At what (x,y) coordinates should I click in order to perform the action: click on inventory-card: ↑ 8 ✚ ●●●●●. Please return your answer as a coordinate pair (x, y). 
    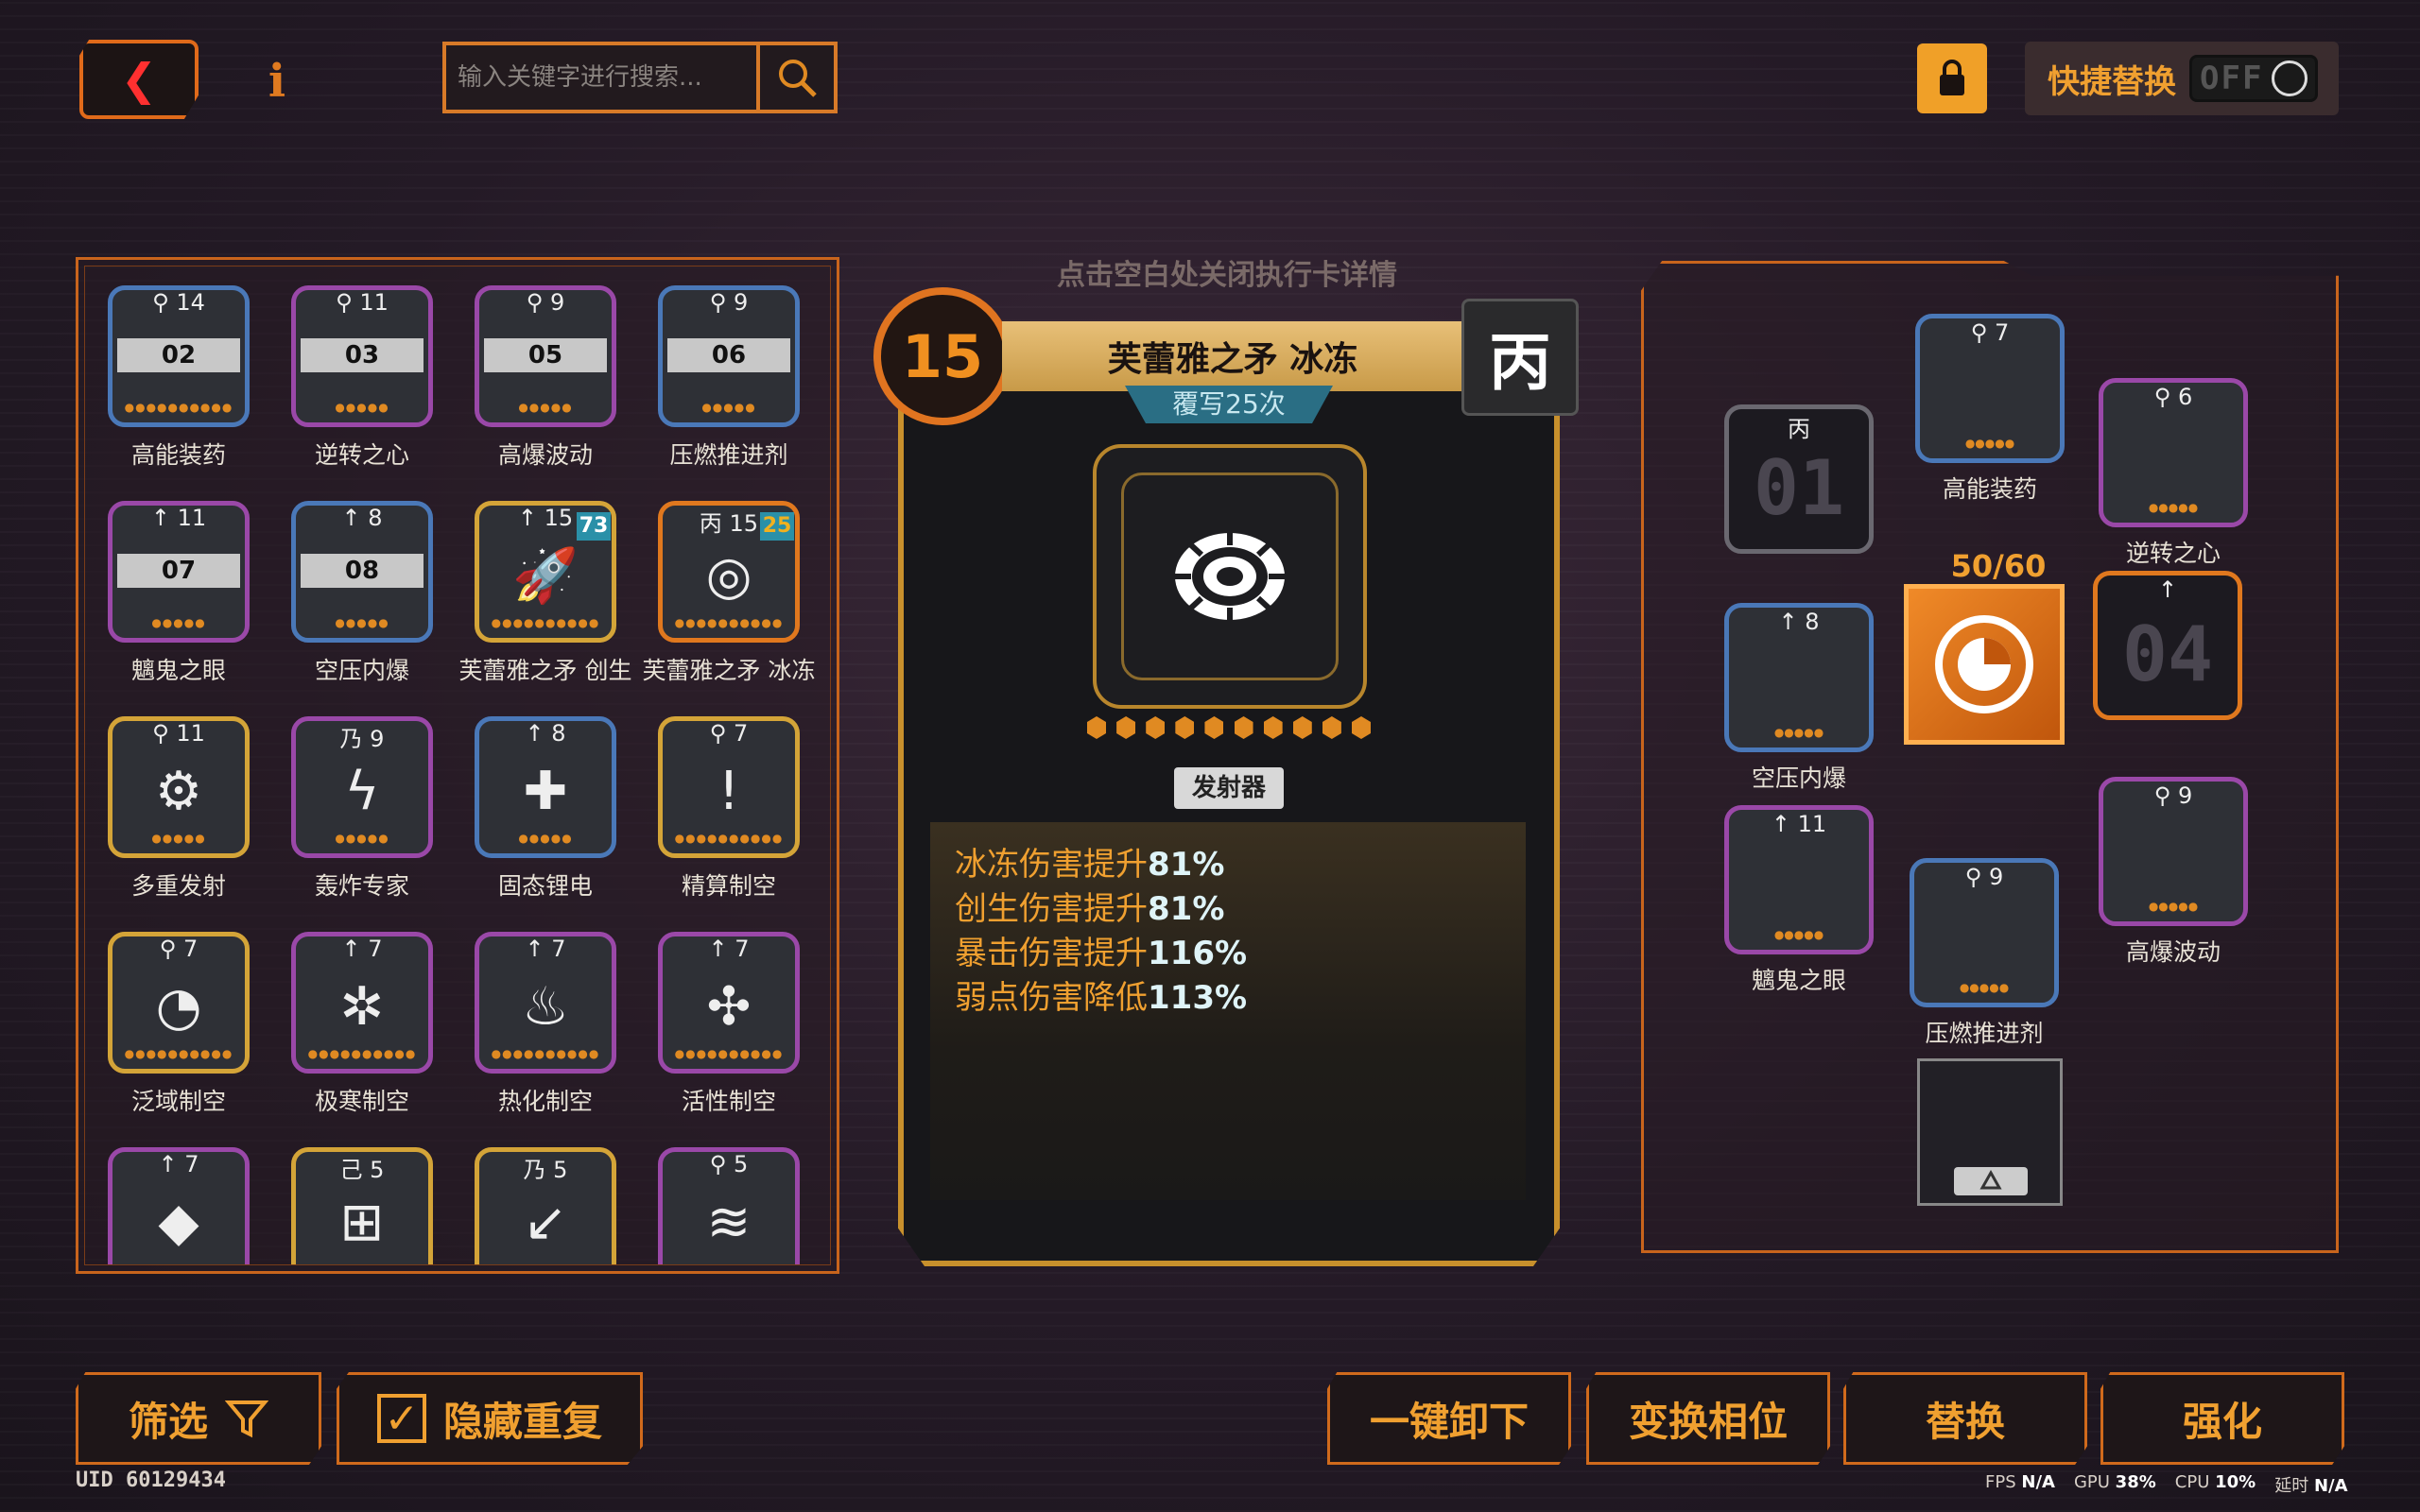
    Looking at the image, I should click on (545, 787).